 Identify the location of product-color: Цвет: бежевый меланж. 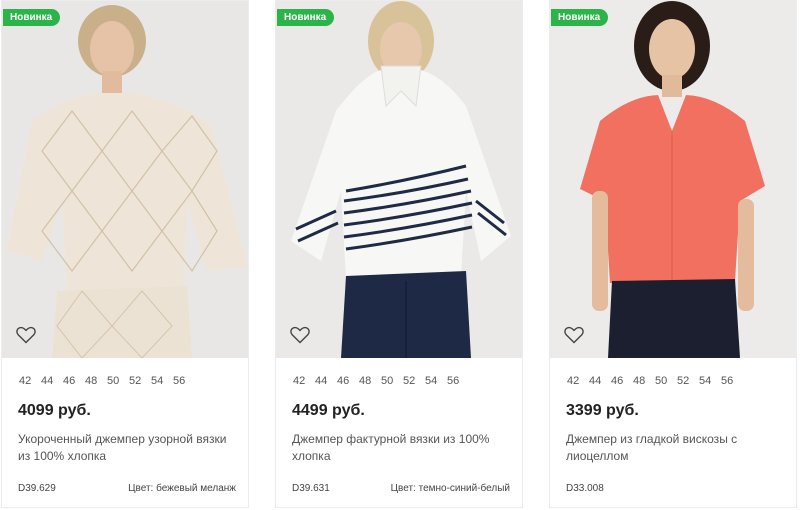
(182, 488).